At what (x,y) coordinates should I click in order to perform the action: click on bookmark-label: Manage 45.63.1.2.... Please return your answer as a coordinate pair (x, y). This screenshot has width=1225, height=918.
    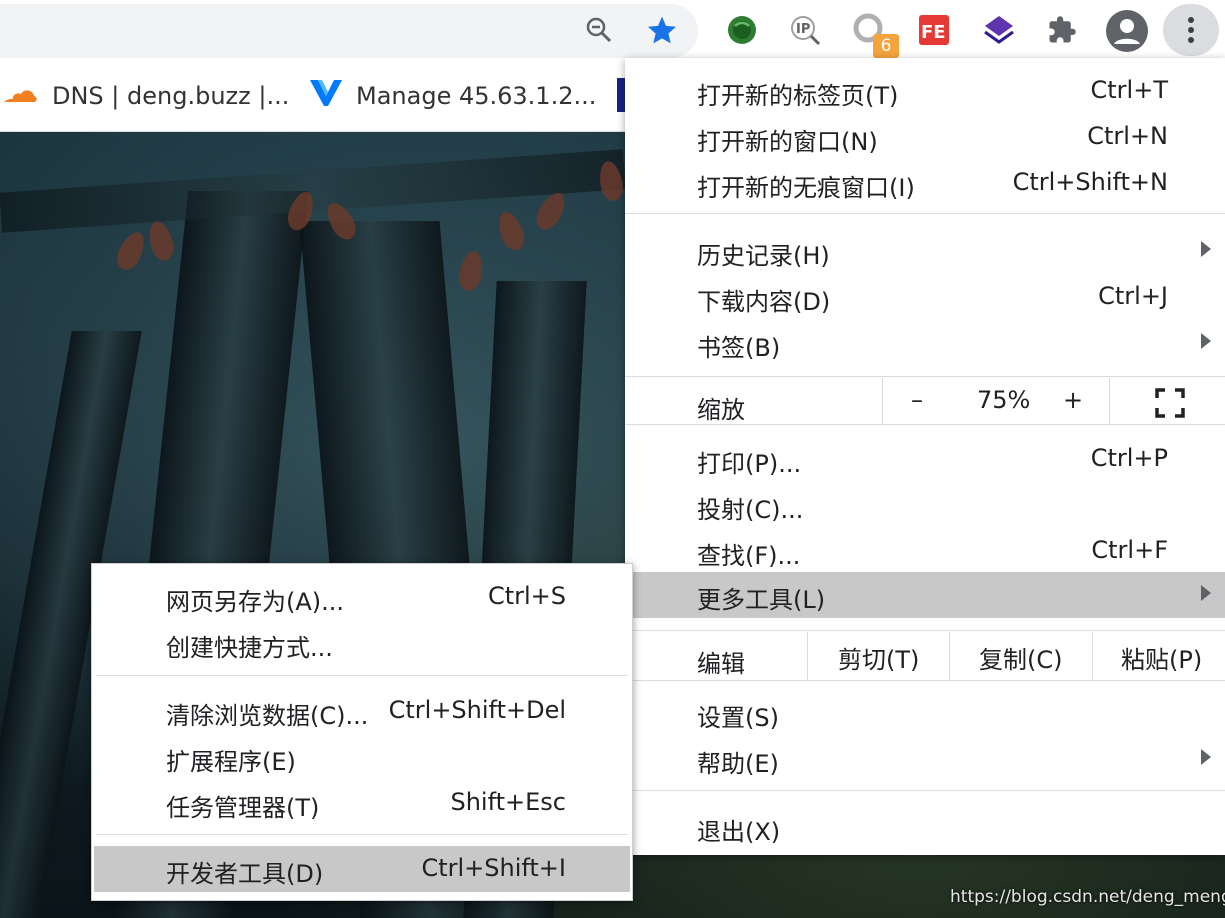
    Looking at the image, I should click on (476, 95).